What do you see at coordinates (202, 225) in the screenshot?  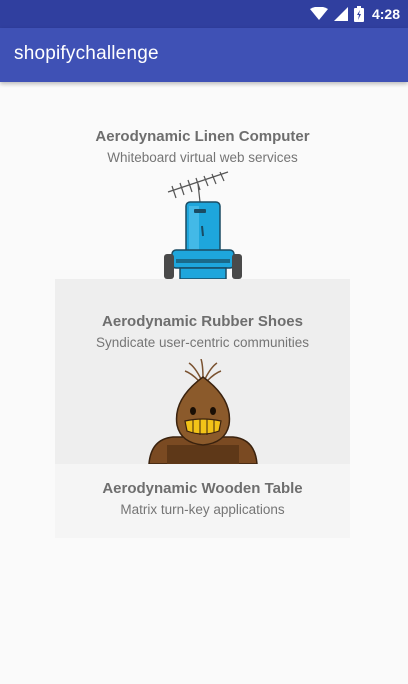 I see `robot-image` at bounding box center [202, 225].